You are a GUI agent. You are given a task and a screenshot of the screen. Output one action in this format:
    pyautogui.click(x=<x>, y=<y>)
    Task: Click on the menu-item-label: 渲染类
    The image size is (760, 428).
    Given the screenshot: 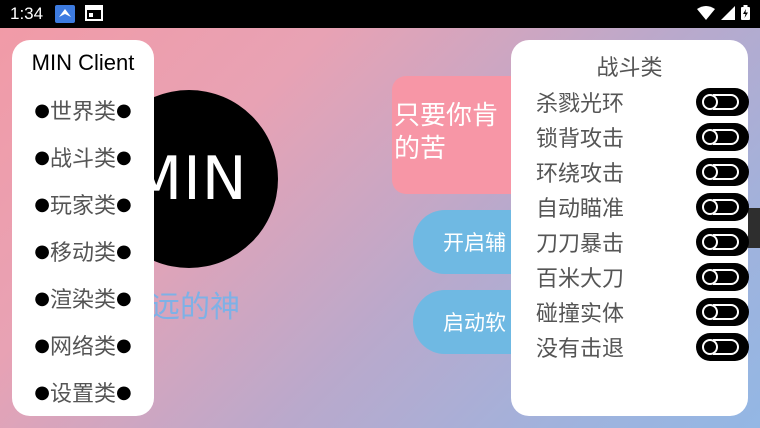 What is the action you would take?
    pyautogui.click(x=82, y=300)
    